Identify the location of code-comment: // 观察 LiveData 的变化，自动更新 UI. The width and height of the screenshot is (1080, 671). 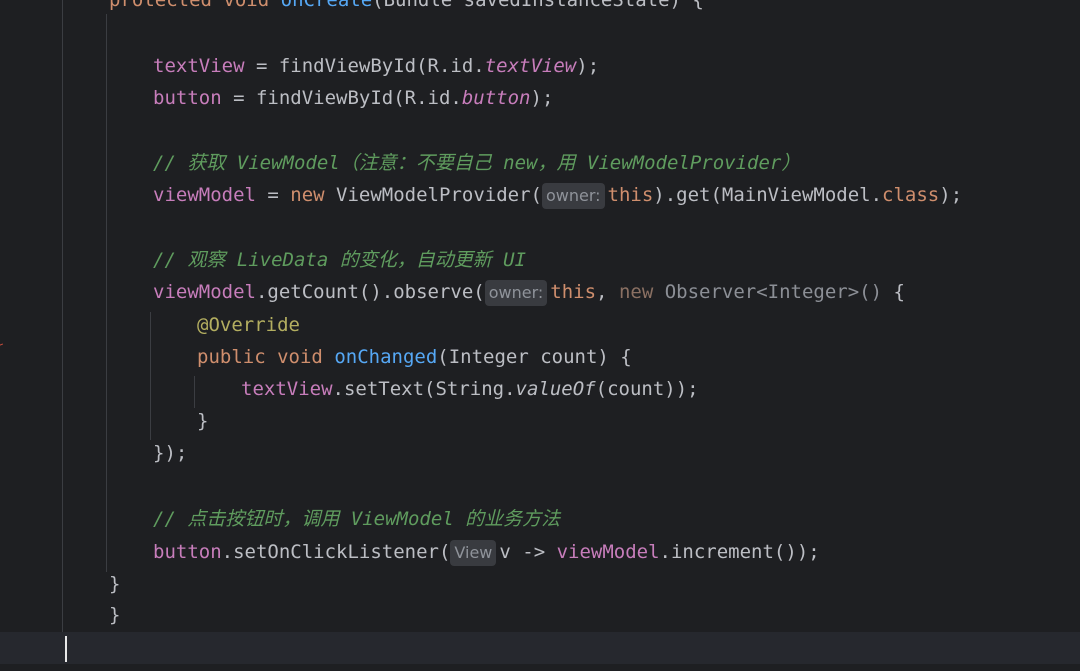
(340, 260).